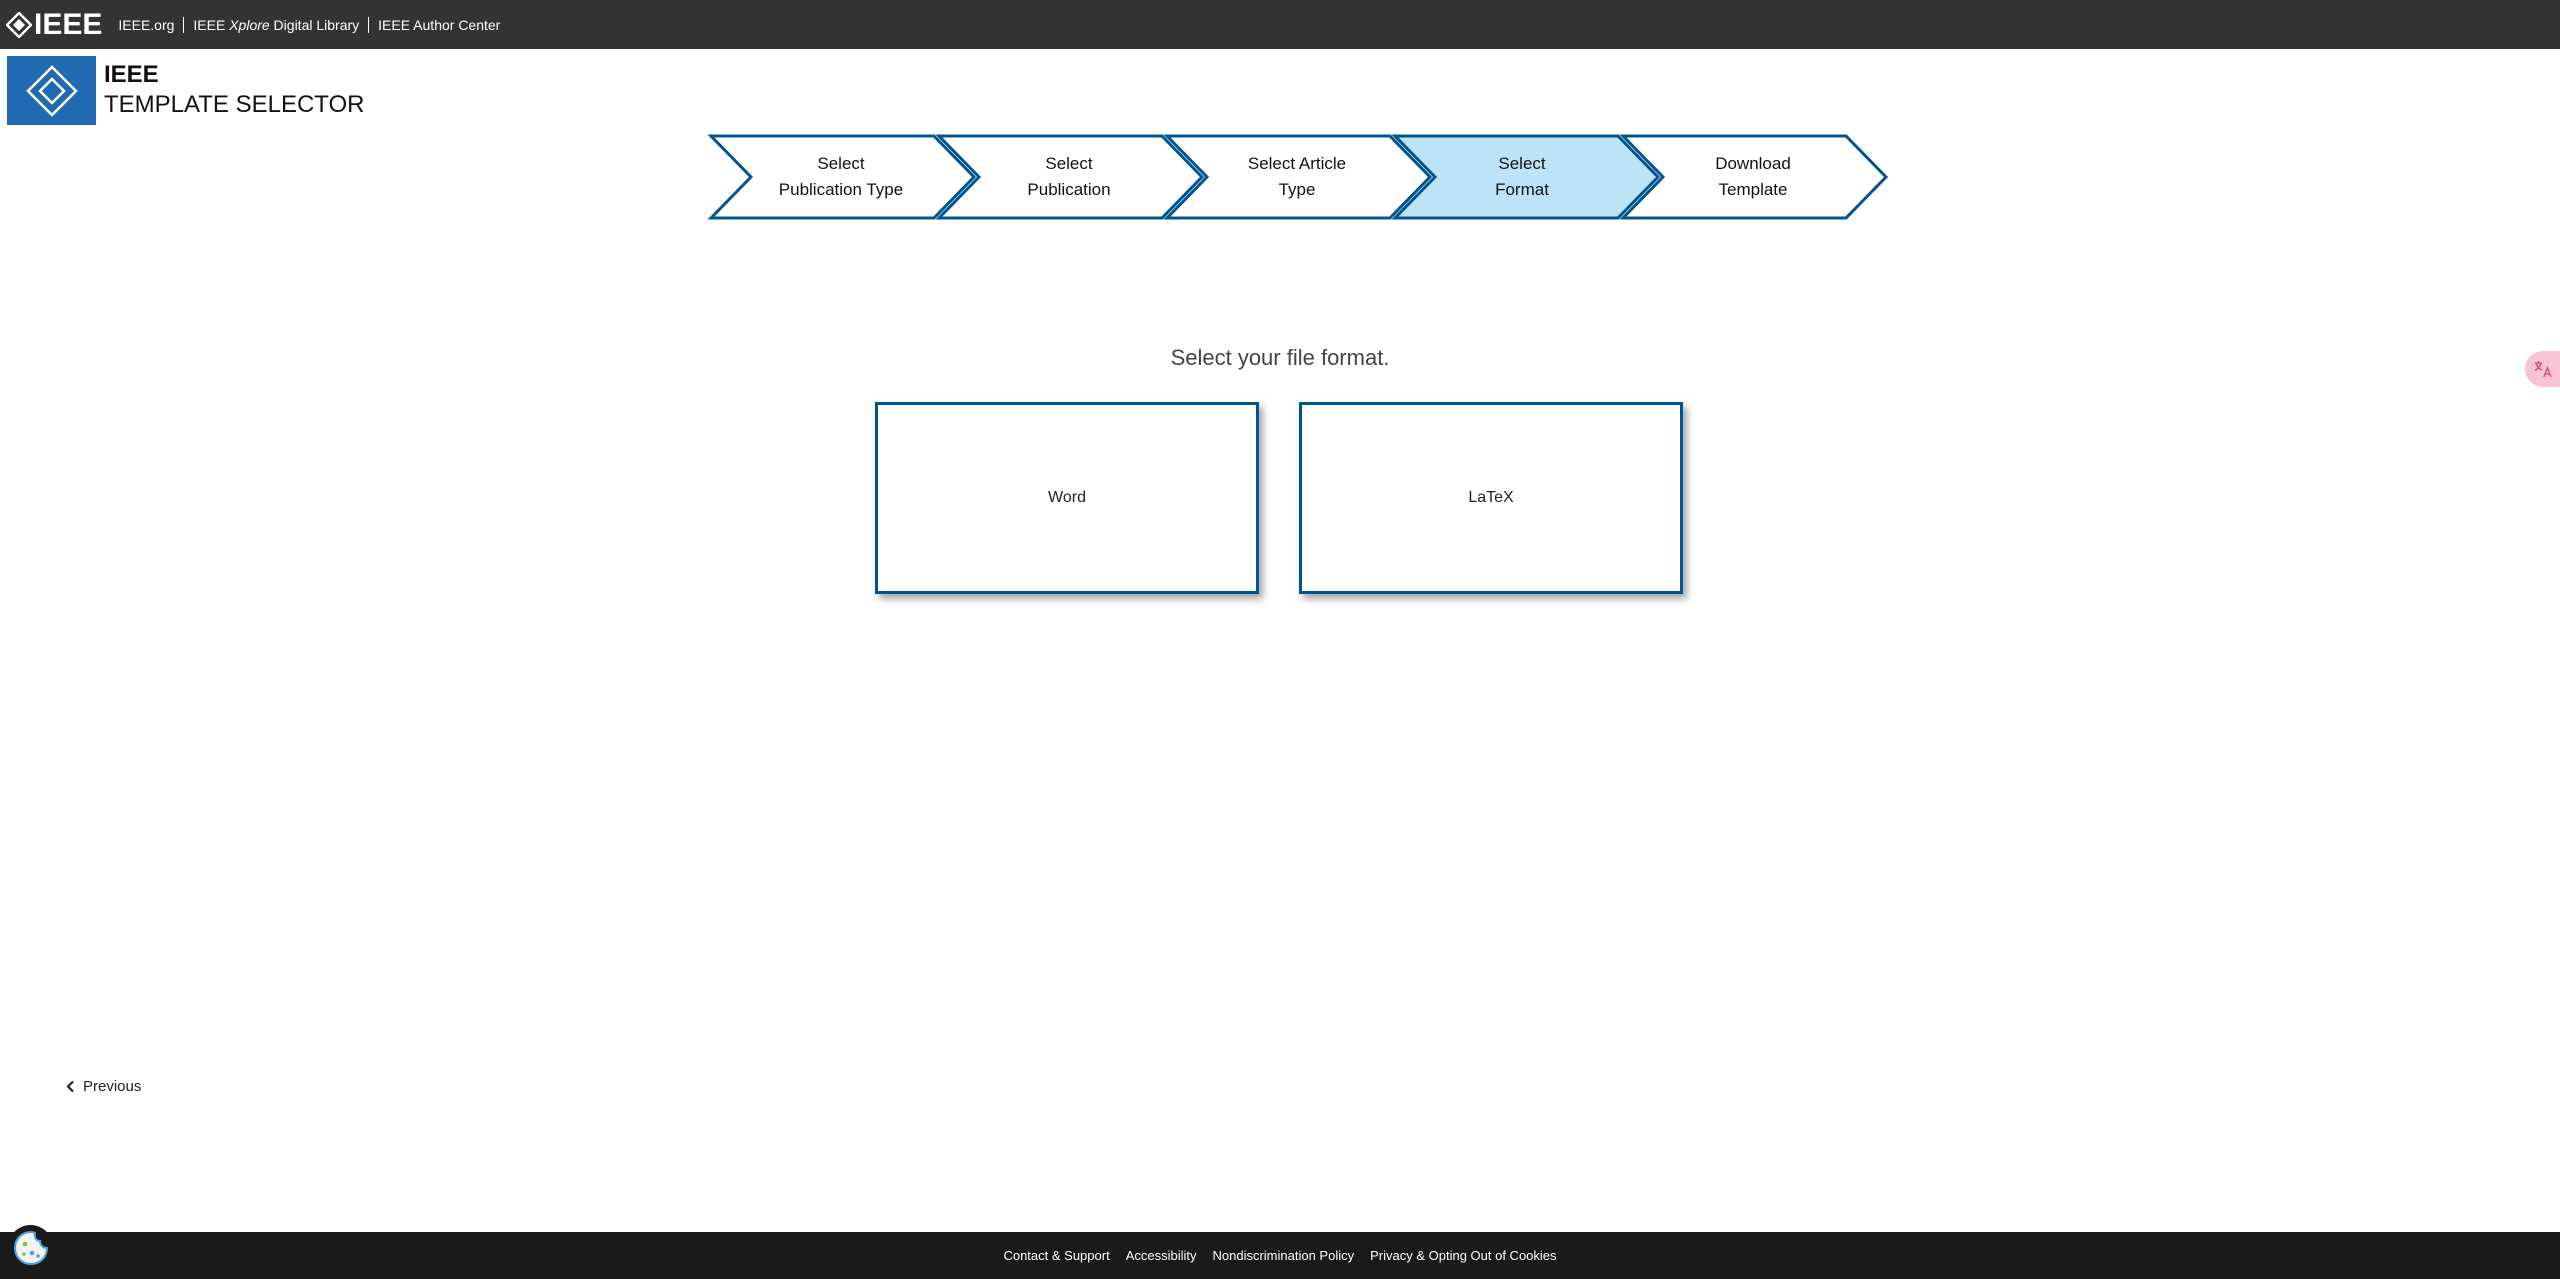 The image size is (2560, 1279). I want to click on cookie-icon, so click(30, 1247).